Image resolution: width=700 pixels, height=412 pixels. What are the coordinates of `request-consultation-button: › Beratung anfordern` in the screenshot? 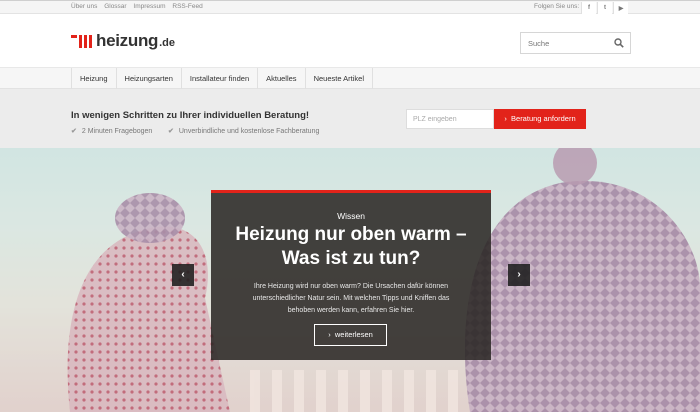 It's located at (540, 119).